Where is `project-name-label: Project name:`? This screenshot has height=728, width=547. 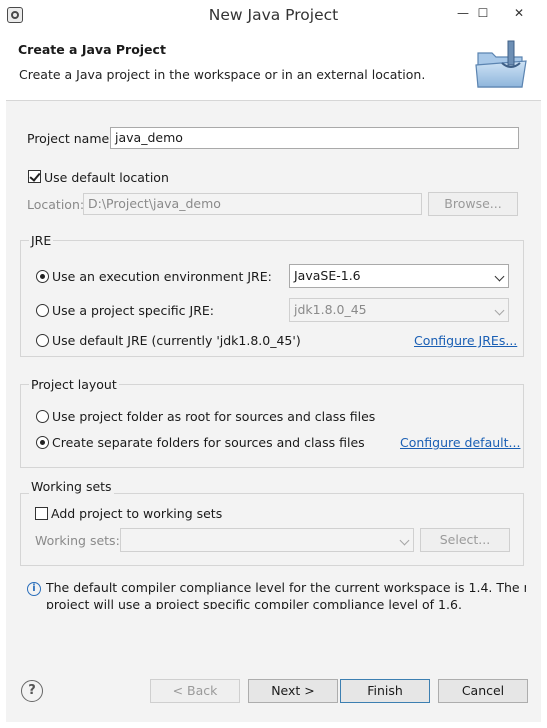 project-name-label: Project name: is located at coordinates (70, 138).